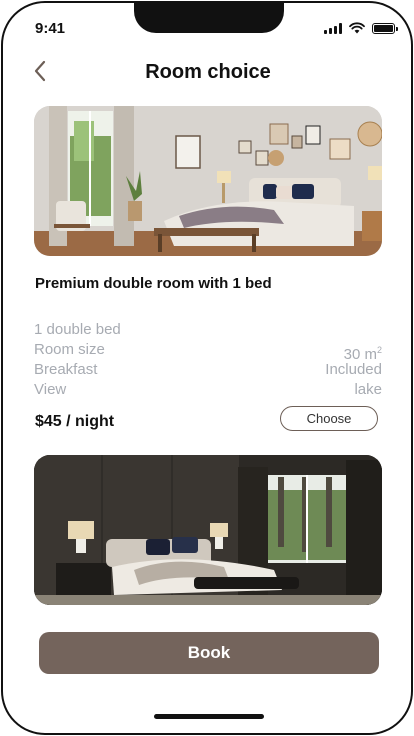 The width and height of the screenshot is (414, 736). I want to click on spec-label: 1 double bed, so click(77, 329).